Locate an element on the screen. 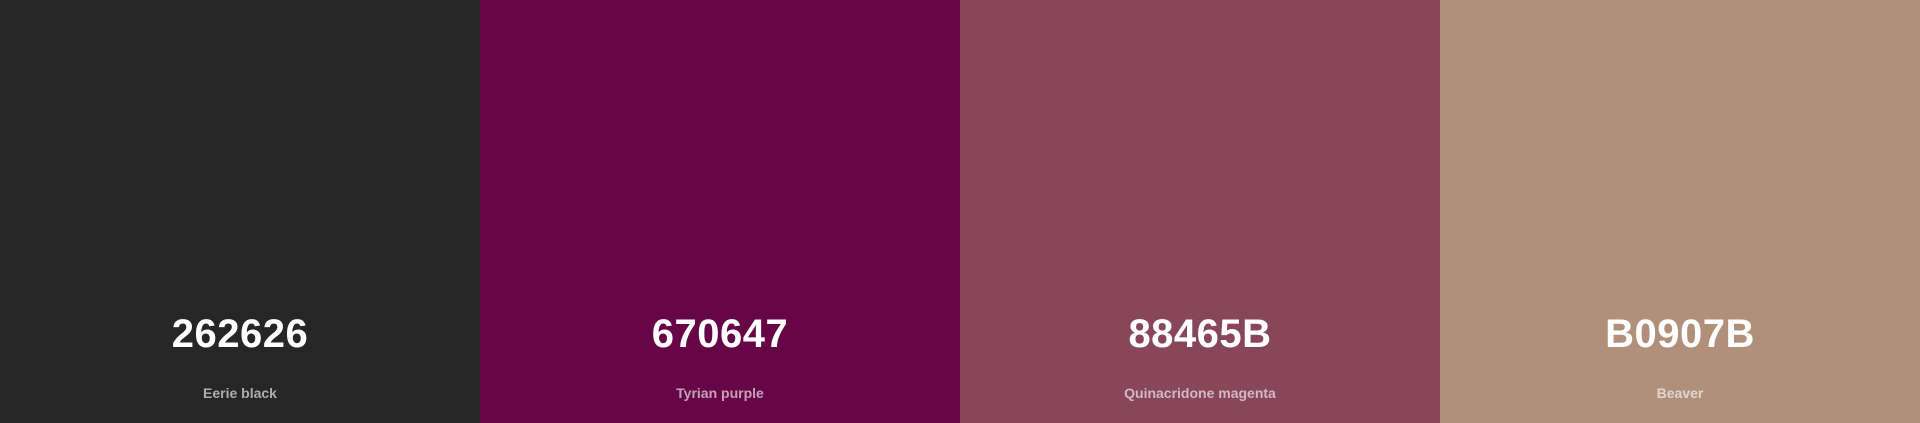 The image size is (1920, 423). color-name: Tyrian purple is located at coordinates (720, 393).